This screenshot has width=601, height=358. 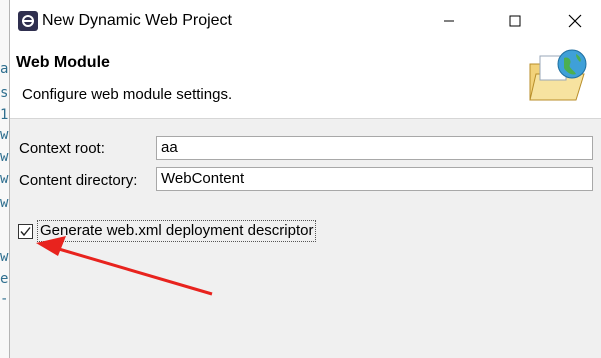 I want to click on bg-glyph: s, so click(x=4, y=93).